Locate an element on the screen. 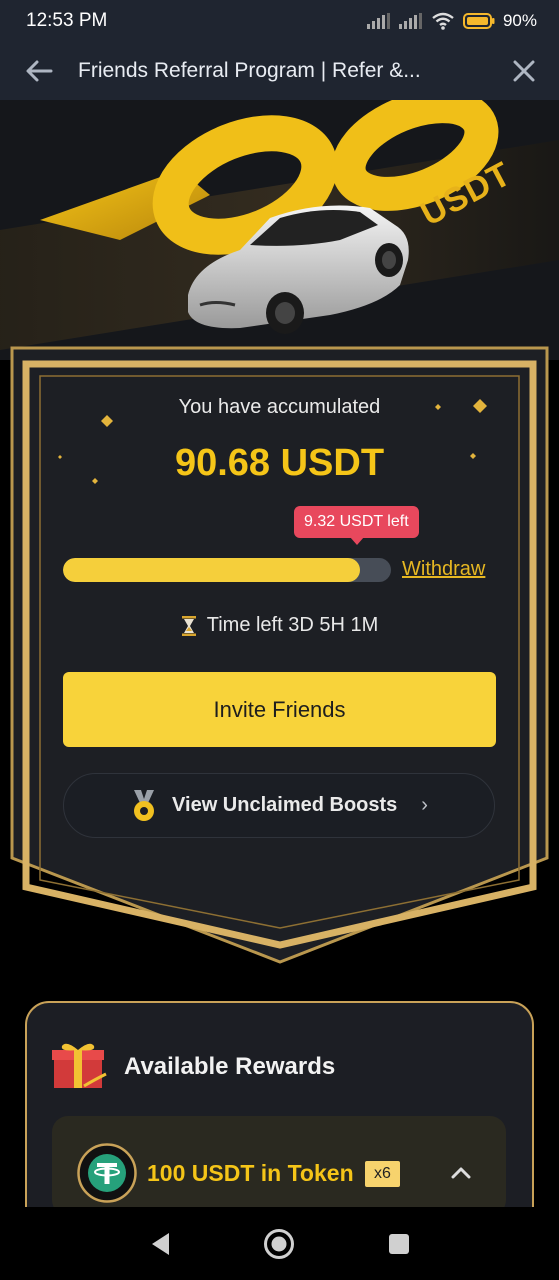 The width and height of the screenshot is (559, 1280). rewards-title: Available Rewards is located at coordinates (230, 1066).